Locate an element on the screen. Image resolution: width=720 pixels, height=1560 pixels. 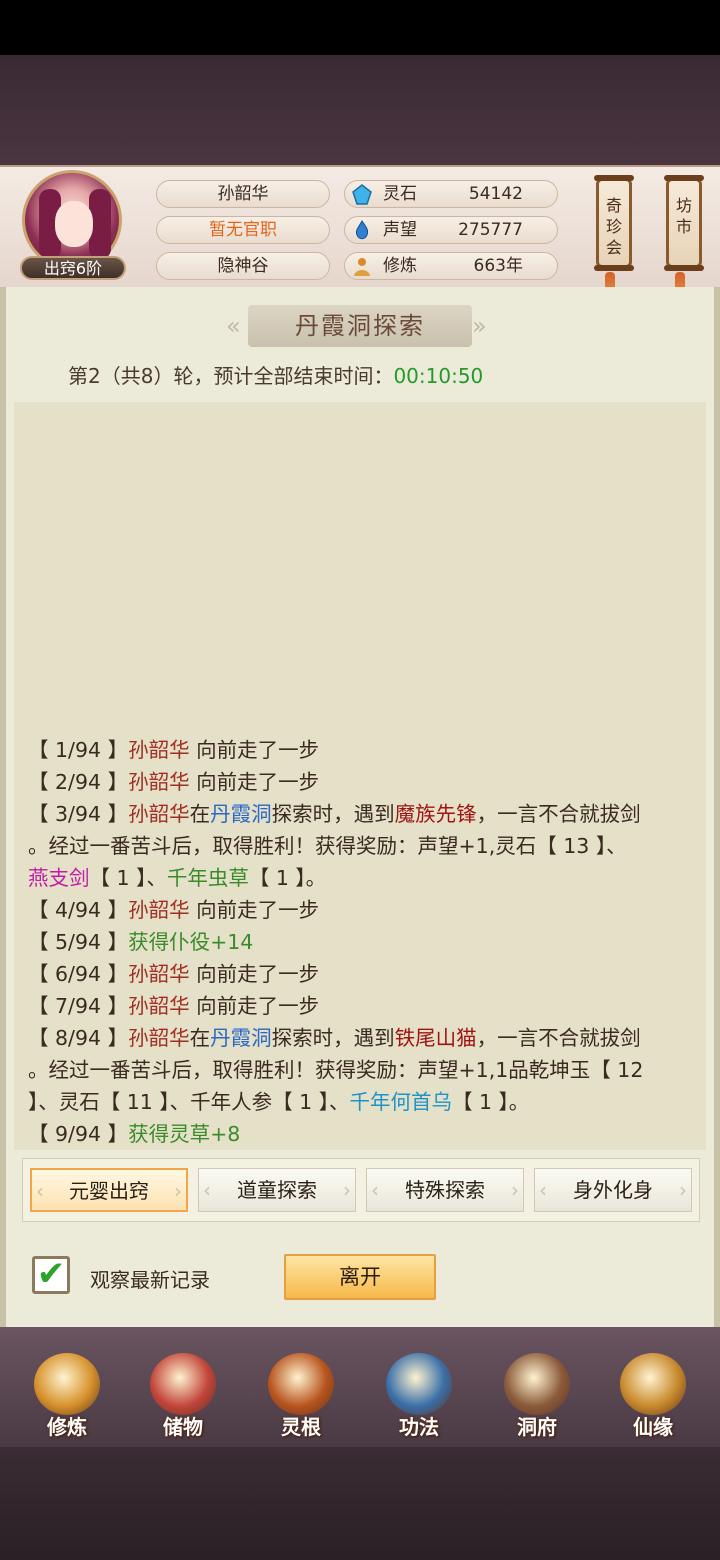
cave-palace-icon is located at coordinates (537, 1384).